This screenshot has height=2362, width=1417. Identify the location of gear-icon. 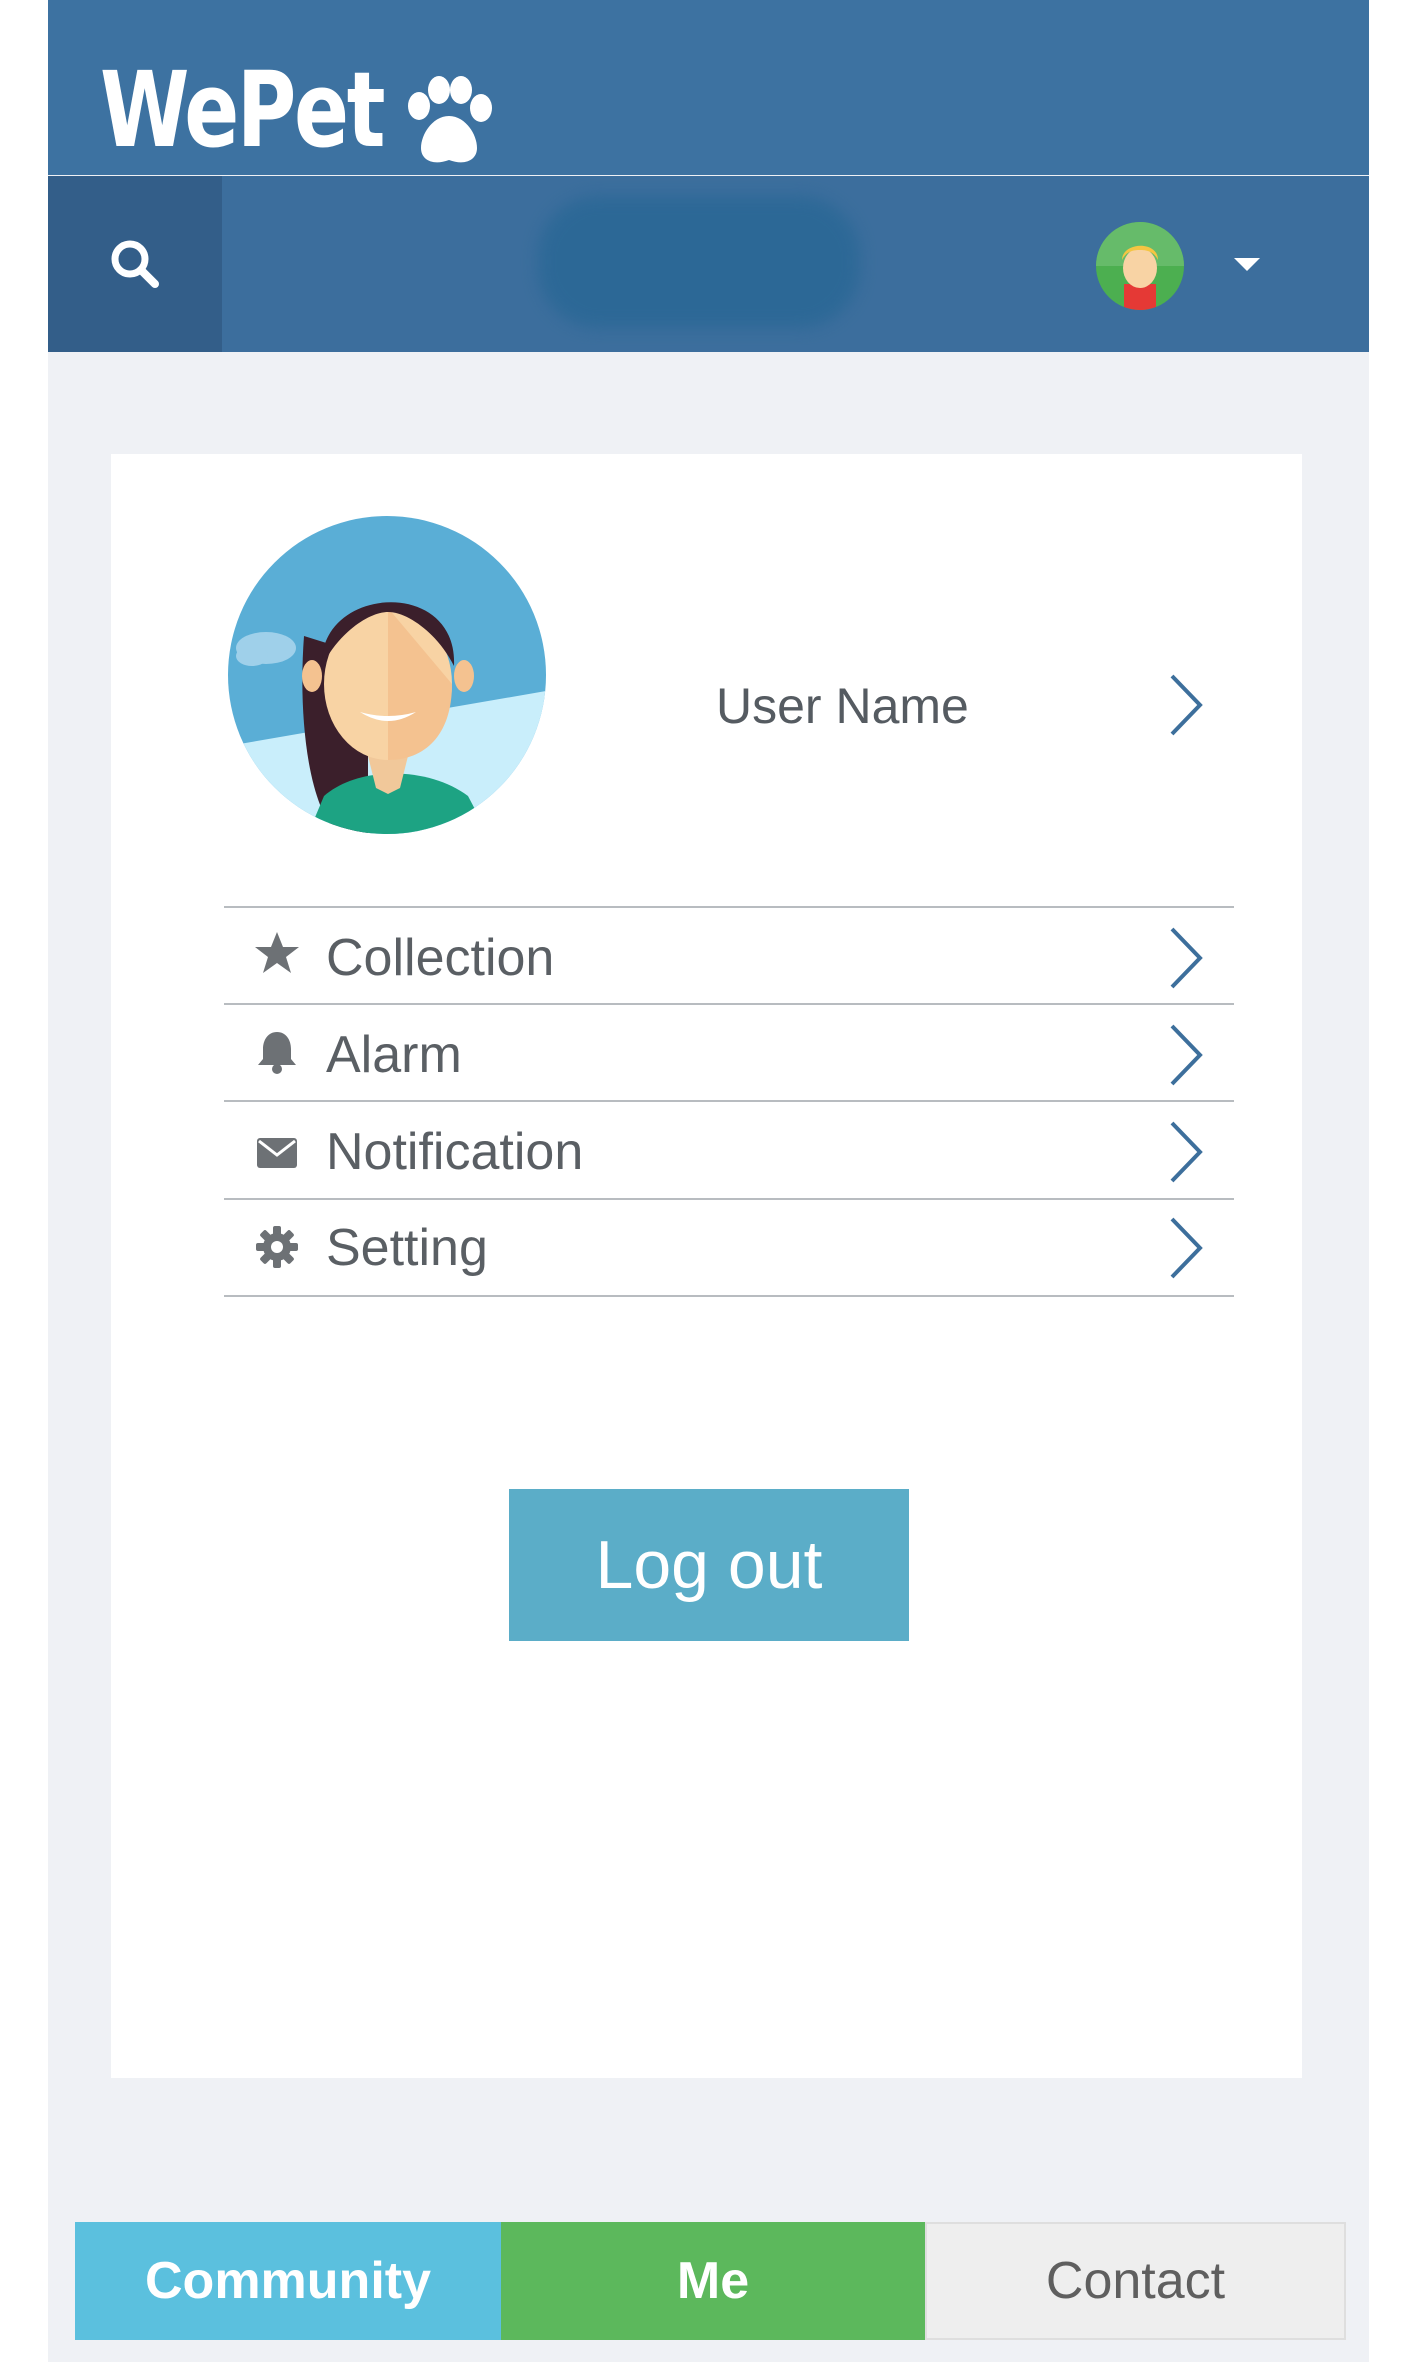
(277, 1247).